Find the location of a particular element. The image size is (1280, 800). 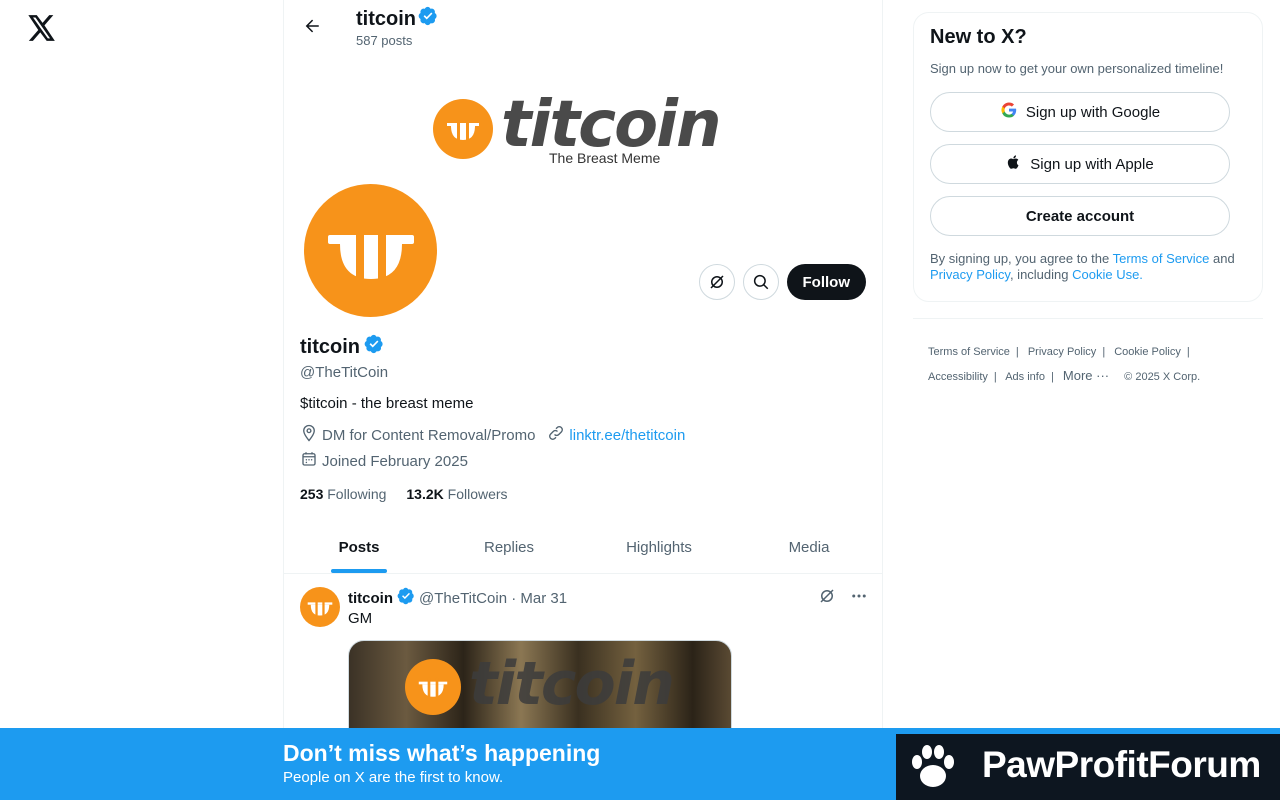

following-count: 253 is located at coordinates (312, 494).